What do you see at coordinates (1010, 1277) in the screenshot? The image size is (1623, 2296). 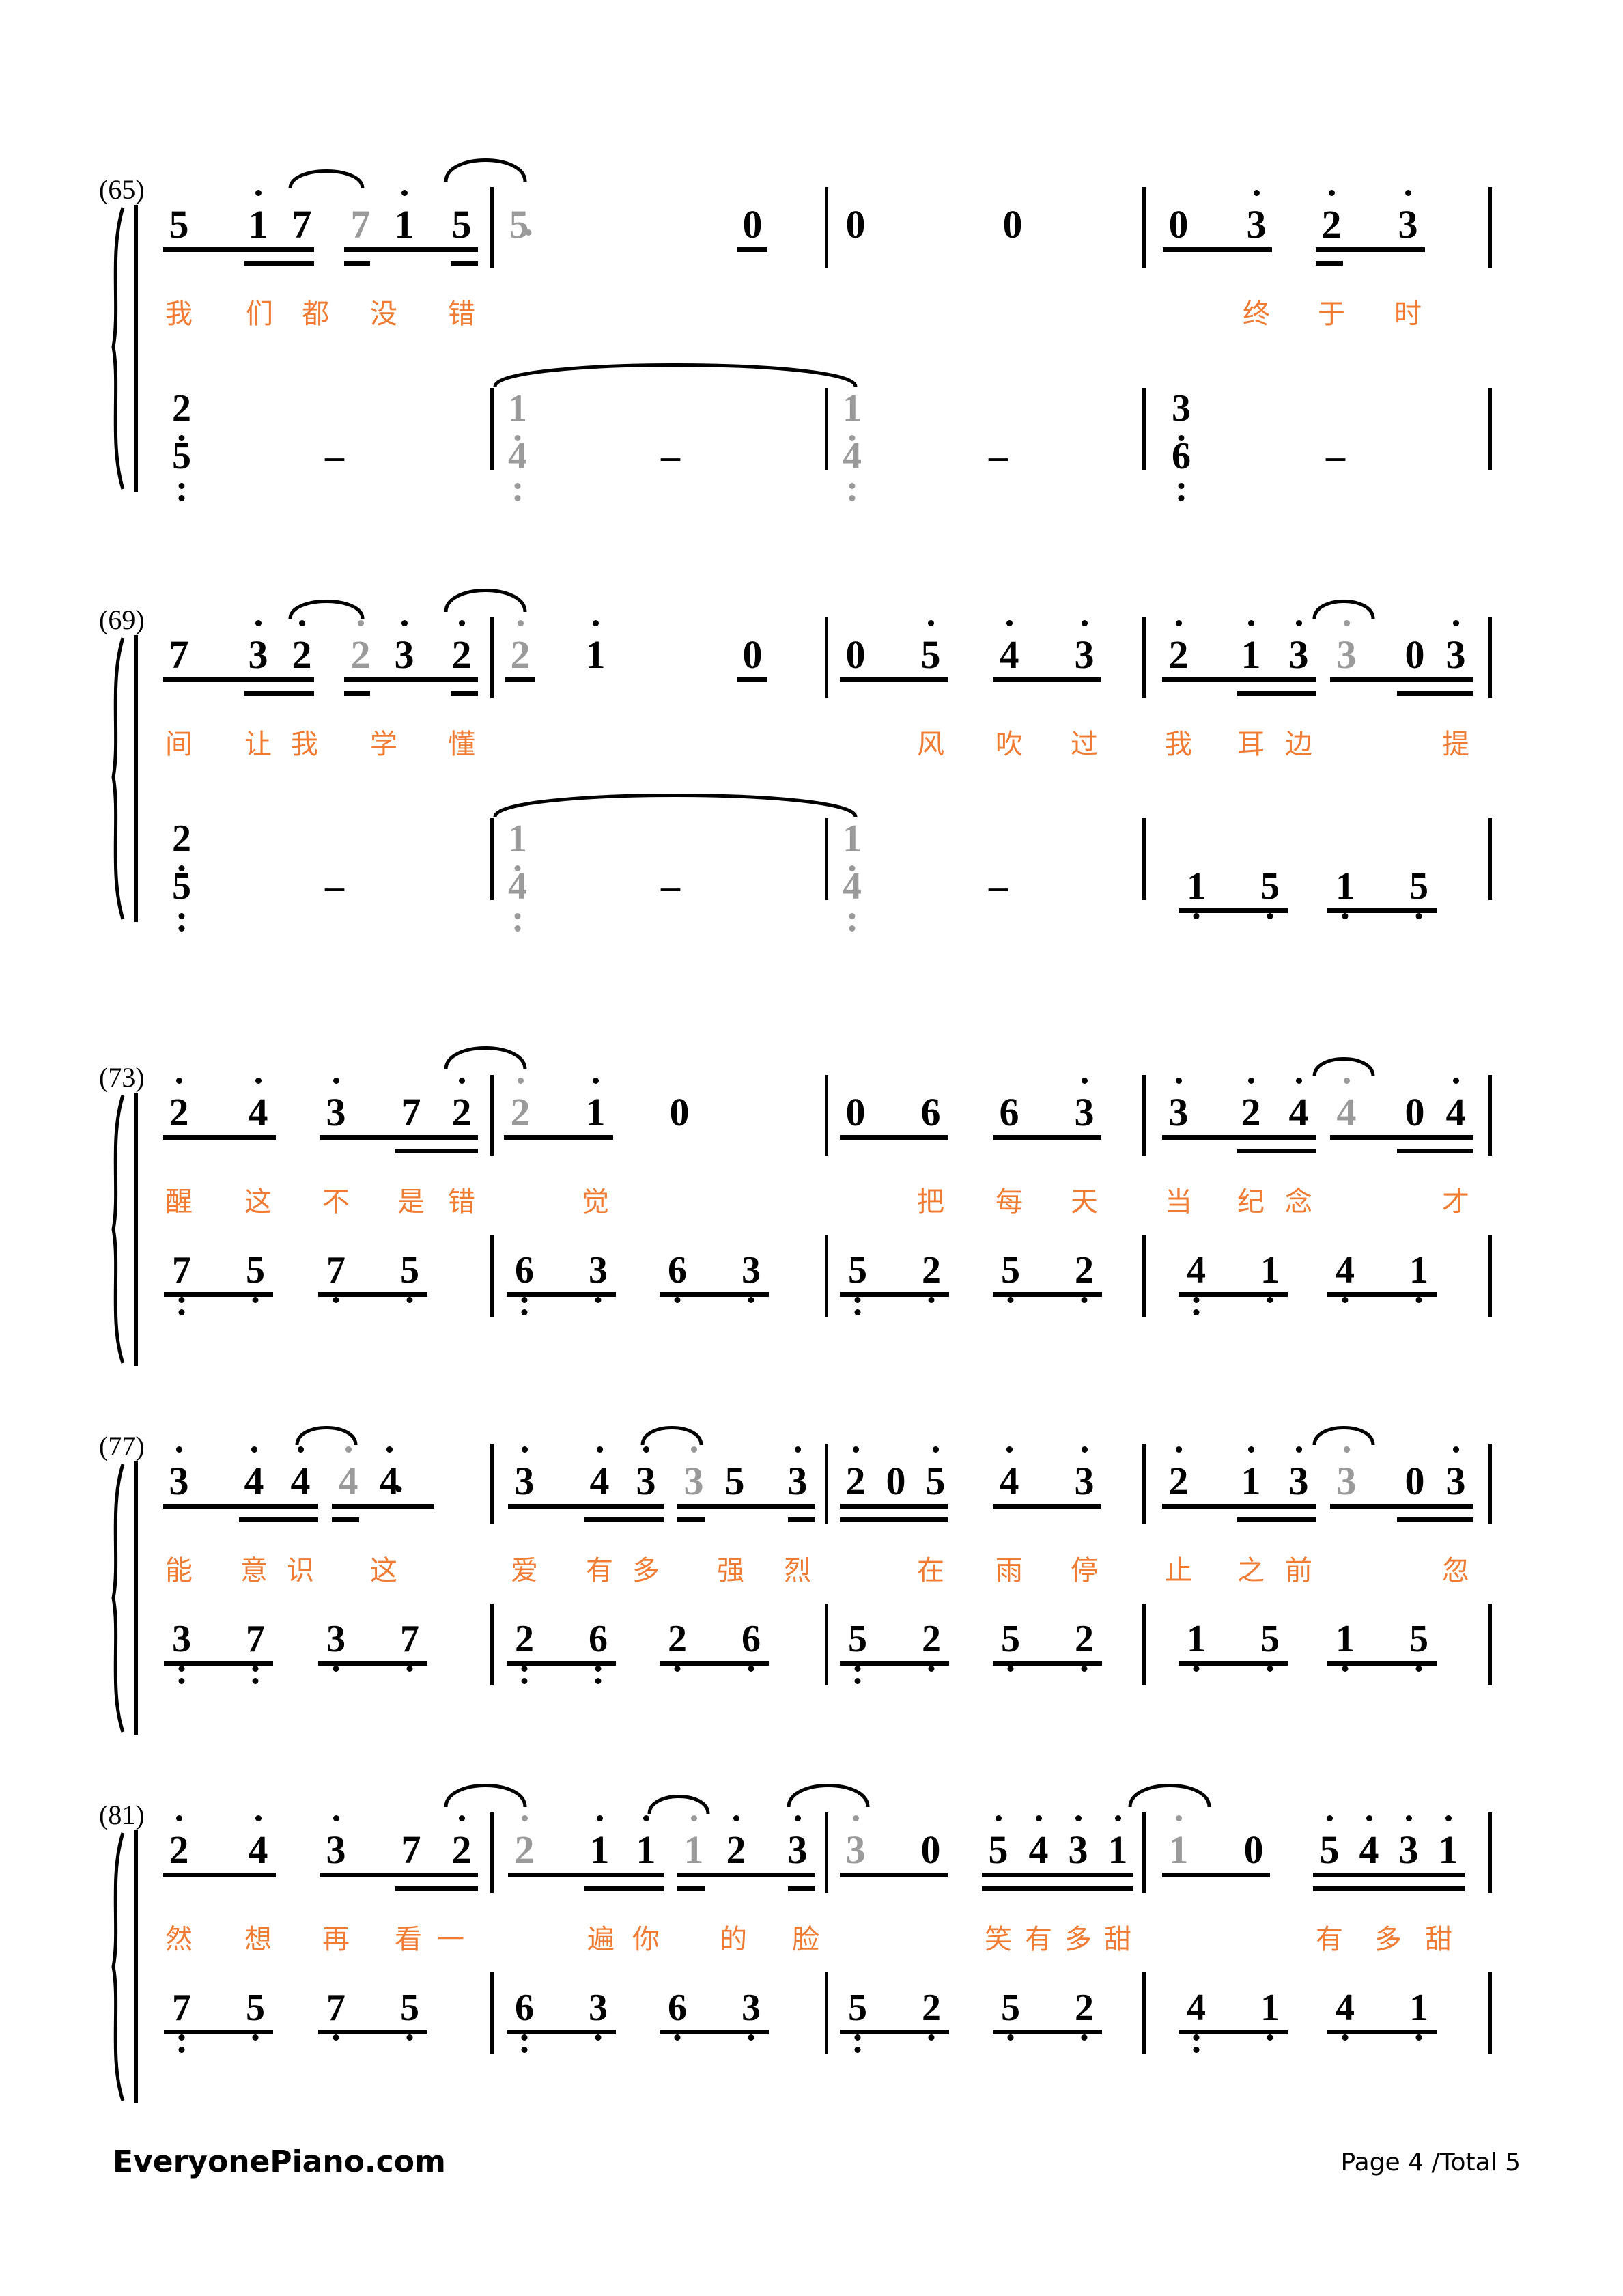 I see `bass-note: 5` at bounding box center [1010, 1277].